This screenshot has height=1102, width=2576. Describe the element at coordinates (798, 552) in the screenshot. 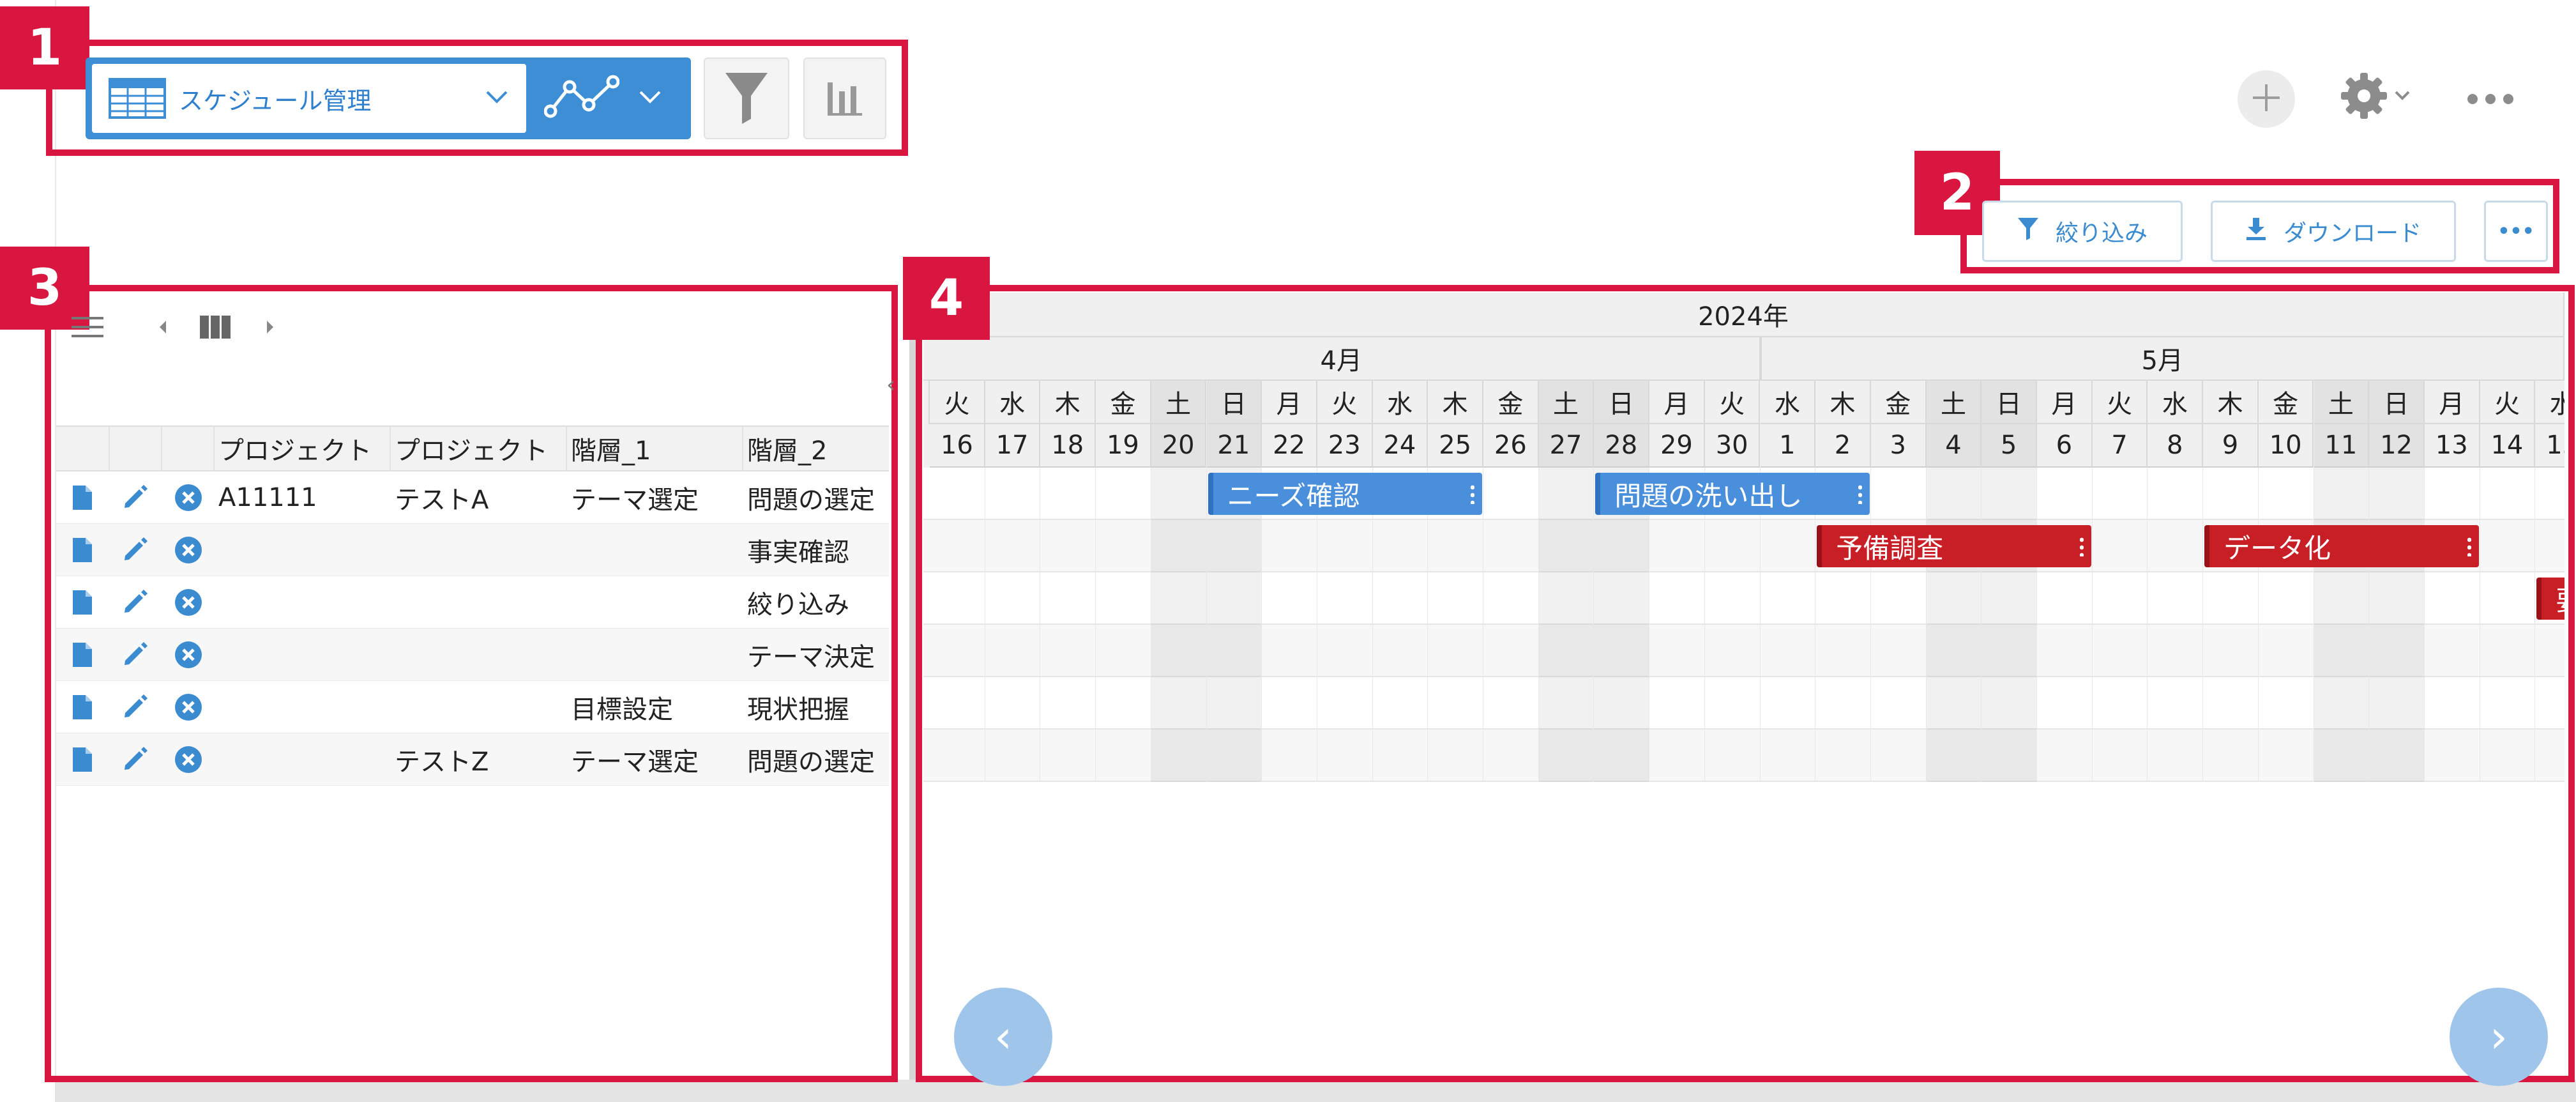

I see `table-cell: 事実確認` at that location.